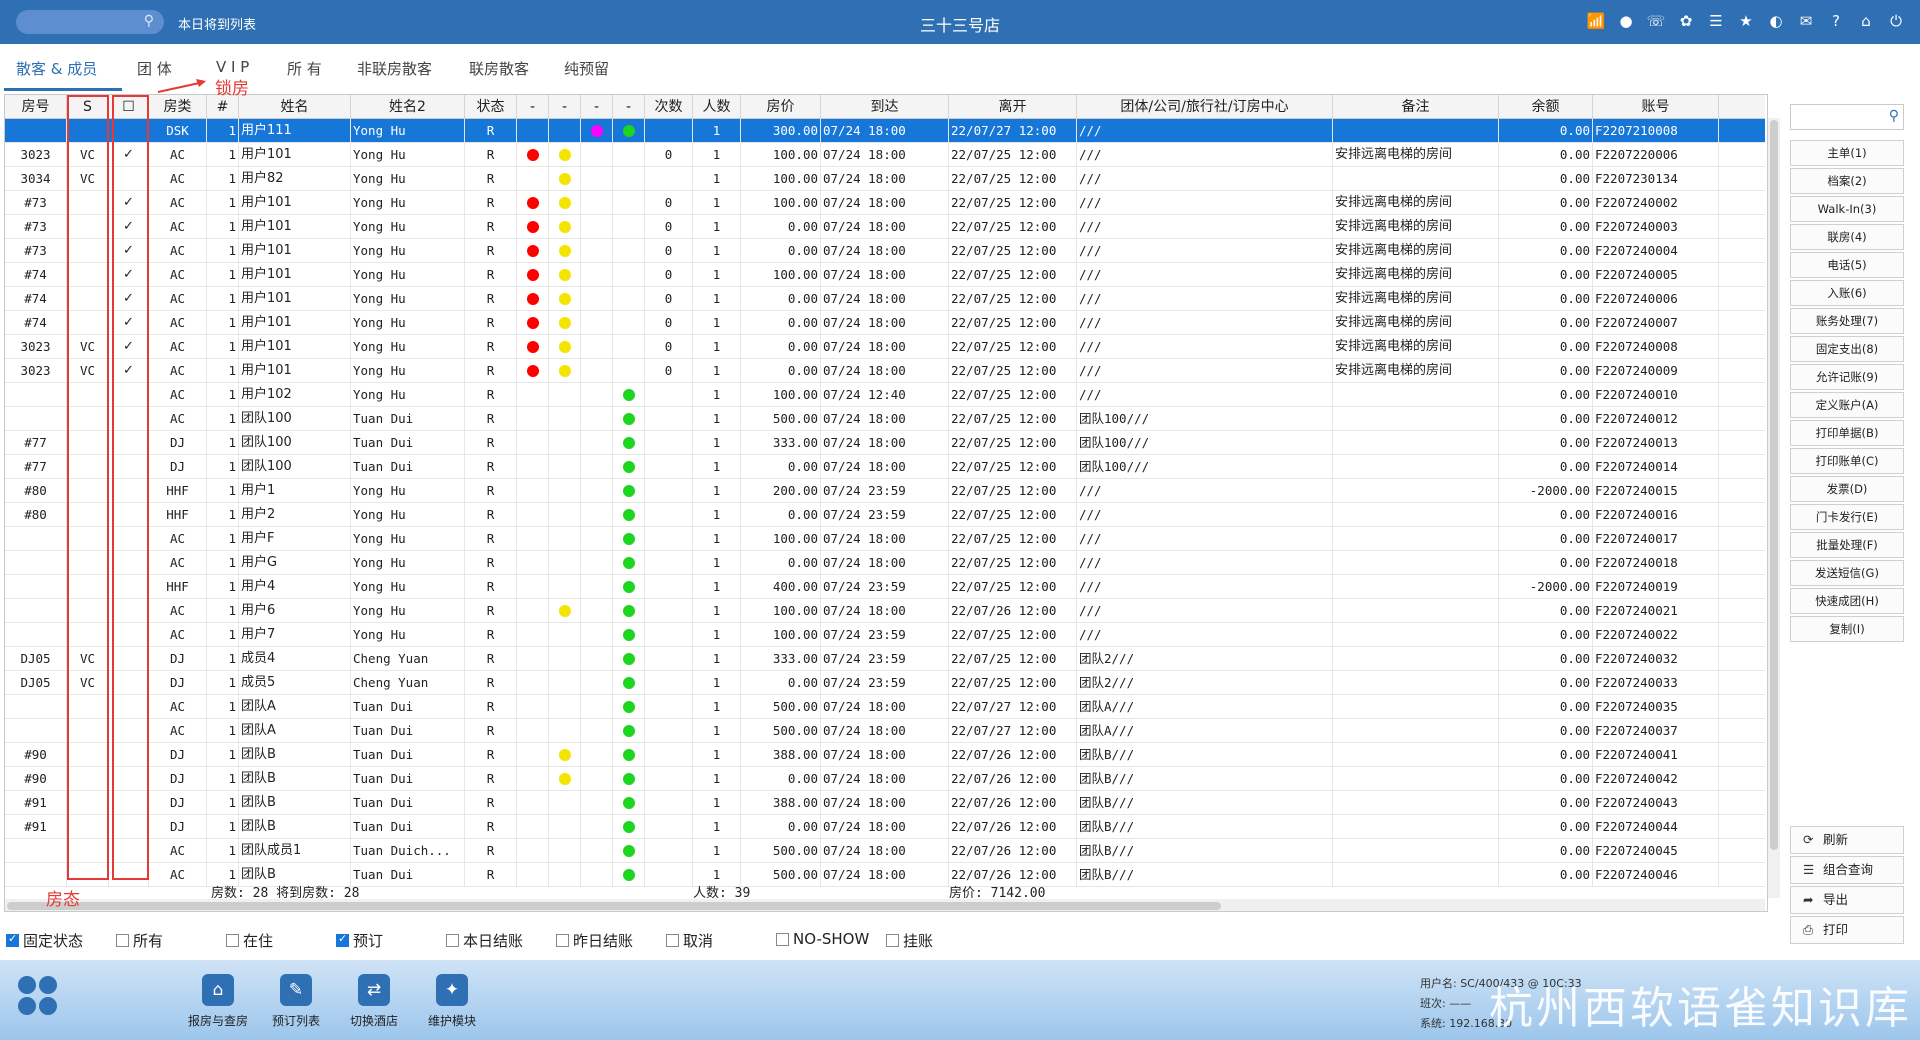  Describe the element at coordinates (1847, 405) in the screenshot. I see `action-button-10: 定义账户(A)` at that location.